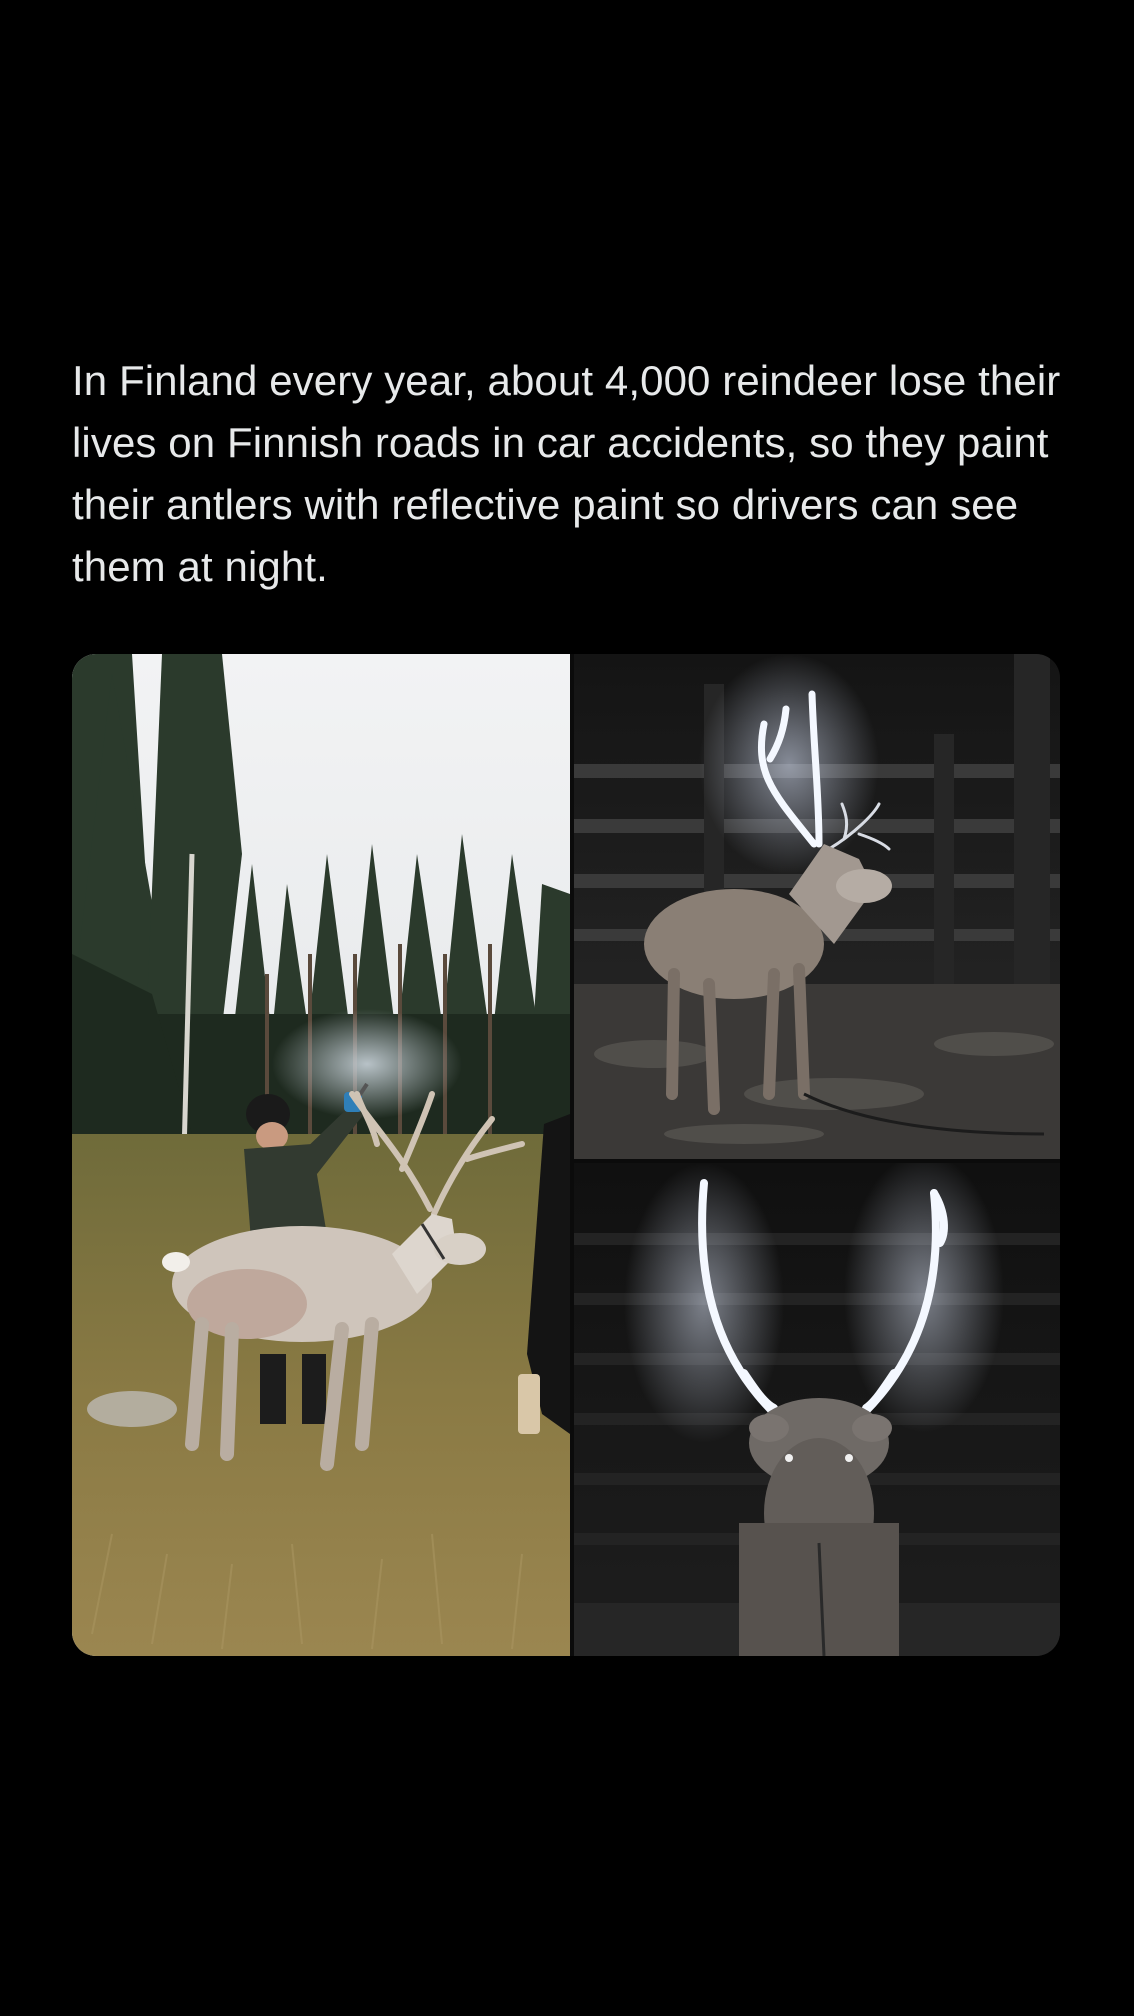  I want to click on reindeer-night-side-photo, so click(817, 906).